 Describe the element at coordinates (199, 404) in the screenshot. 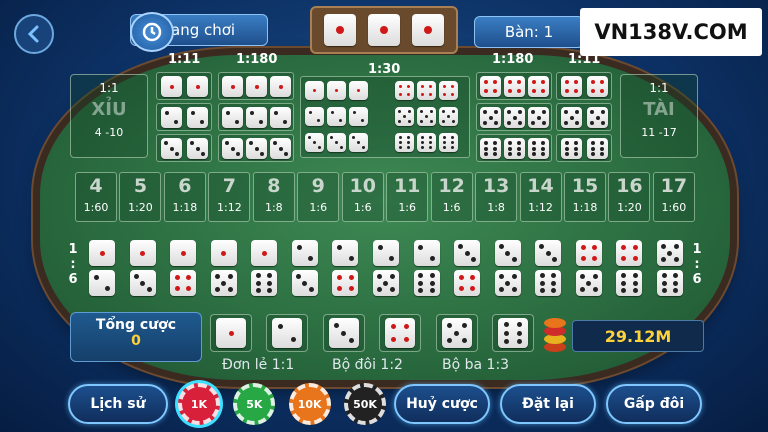

I see `chip-1k: 1K` at that location.